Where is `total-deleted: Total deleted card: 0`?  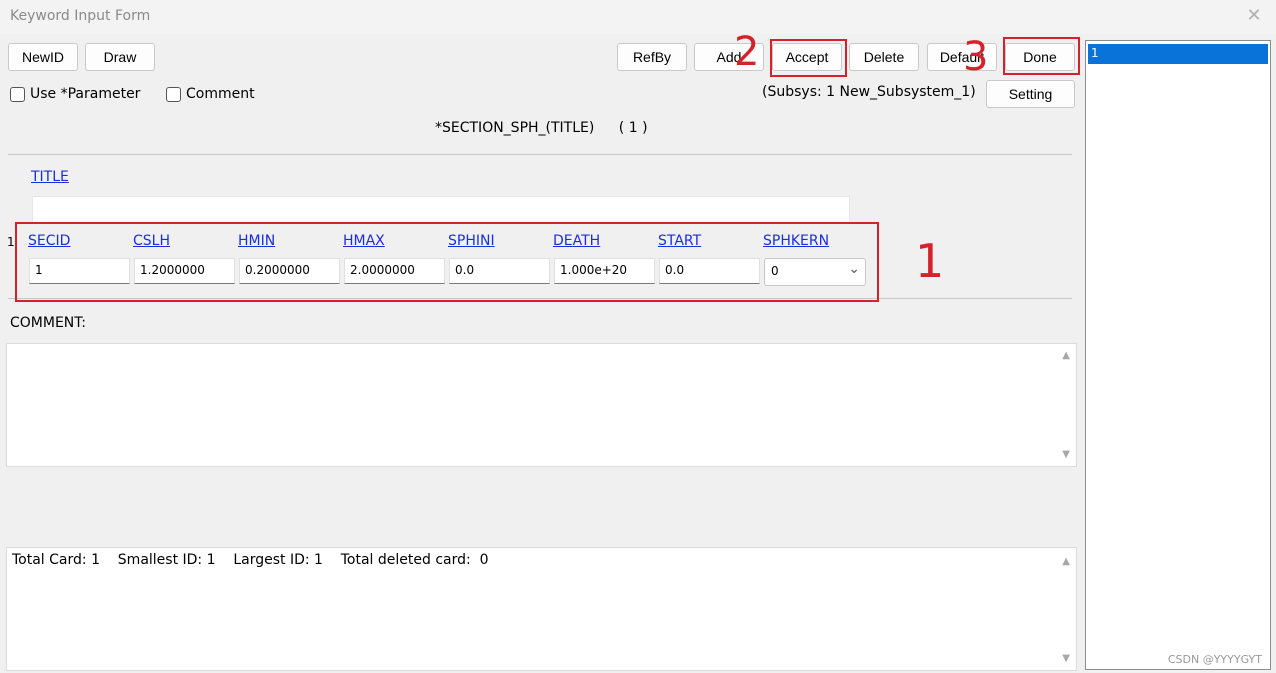 total-deleted: Total deleted card: 0 is located at coordinates (414, 560).